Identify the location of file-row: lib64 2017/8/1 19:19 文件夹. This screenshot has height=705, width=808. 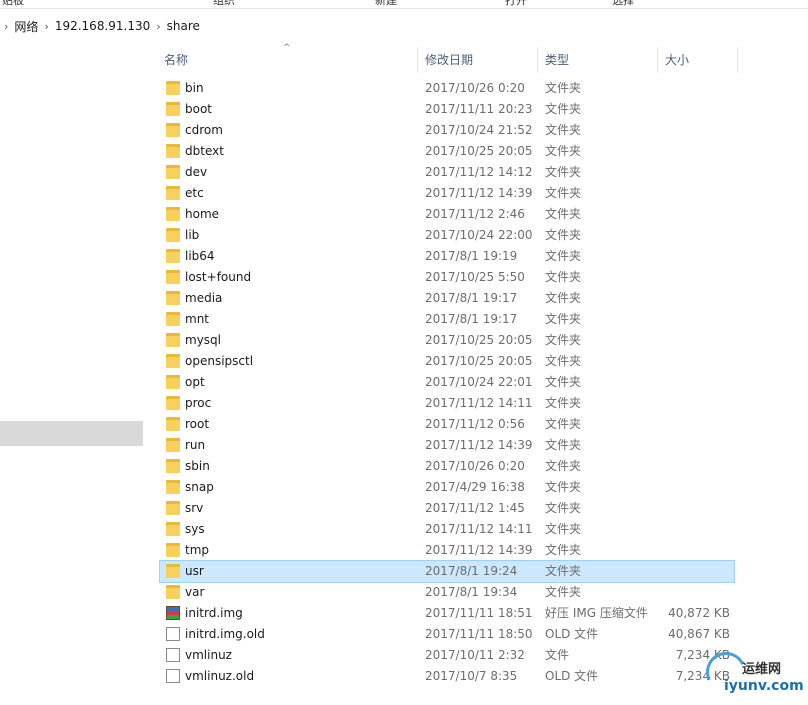
(447, 256).